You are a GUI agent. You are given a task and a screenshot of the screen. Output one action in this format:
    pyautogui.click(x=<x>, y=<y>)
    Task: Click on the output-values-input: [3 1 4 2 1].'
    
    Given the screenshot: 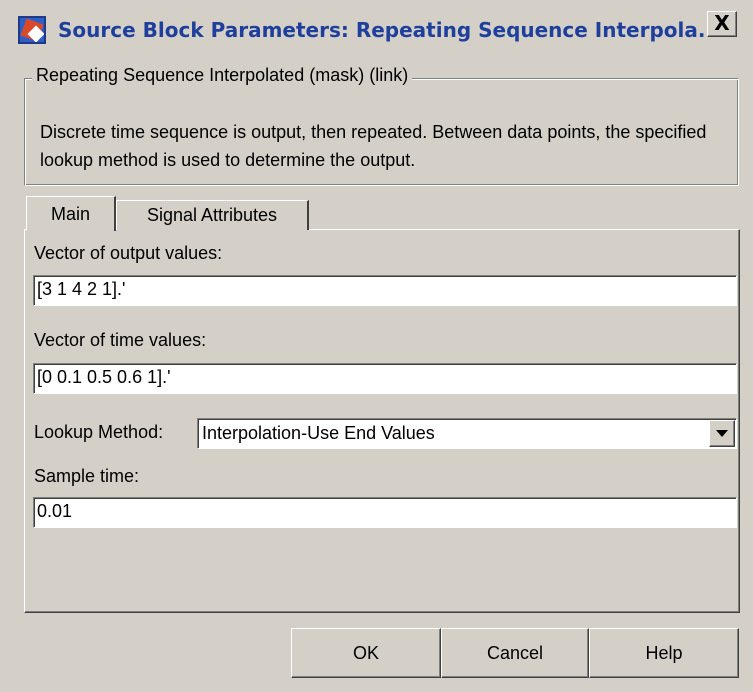 What is the action you would take?
    pyautogui.click(x=385, y=290)
    